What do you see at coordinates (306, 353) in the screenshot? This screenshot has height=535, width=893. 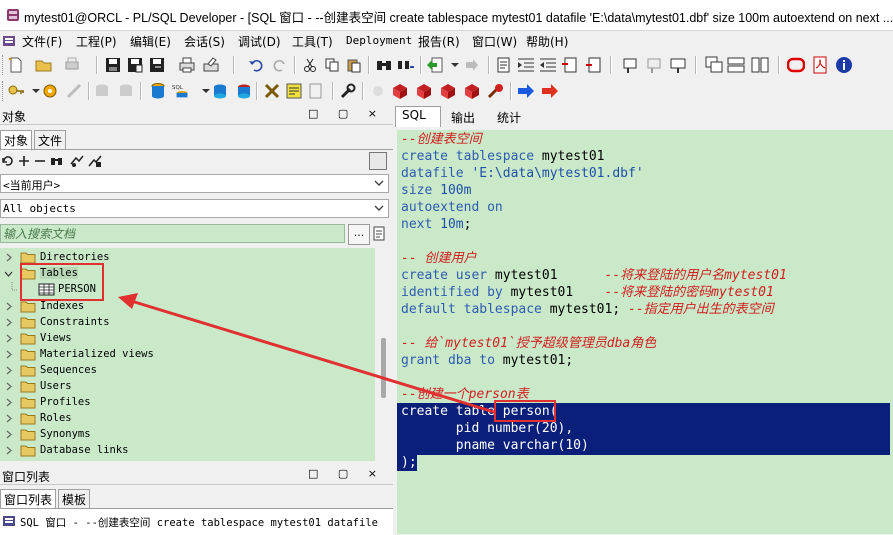 I see `annotation-arrow` at bounding box center [306, 353].